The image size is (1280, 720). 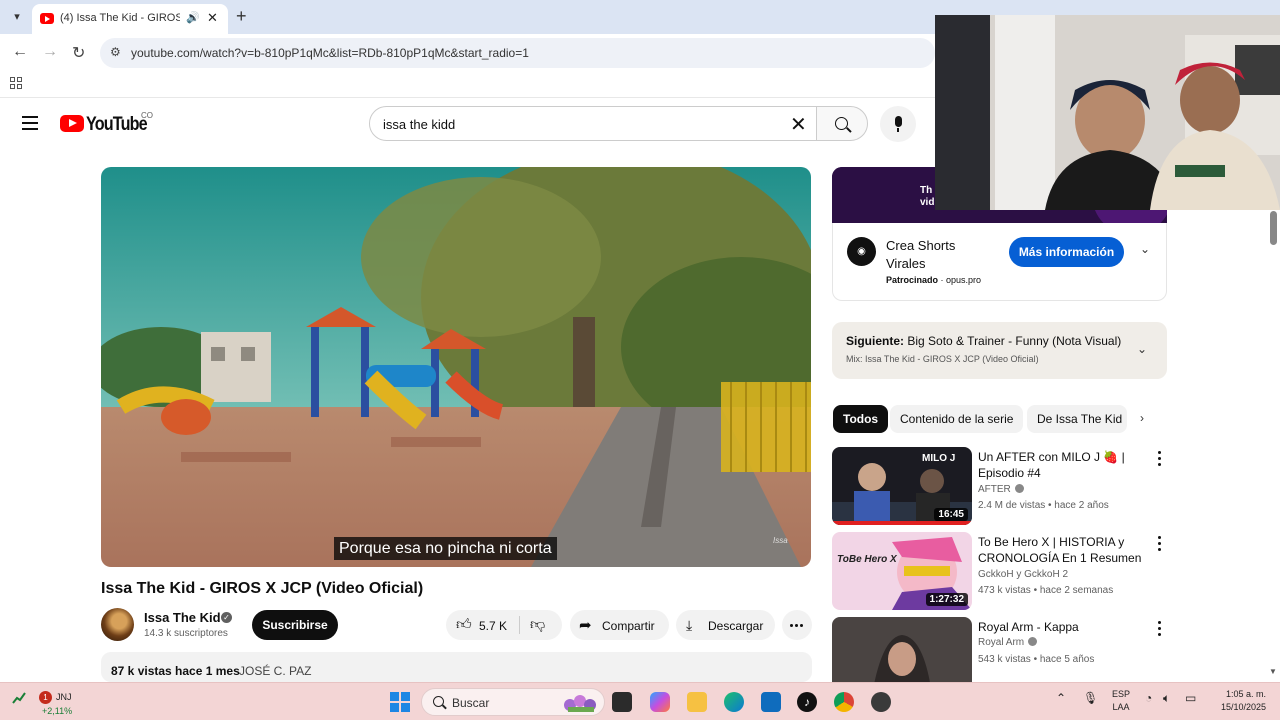 What do you see at coordinates (30, 125) in the screenshot?
I see `menu-icon` at bounding box center [30, 125].